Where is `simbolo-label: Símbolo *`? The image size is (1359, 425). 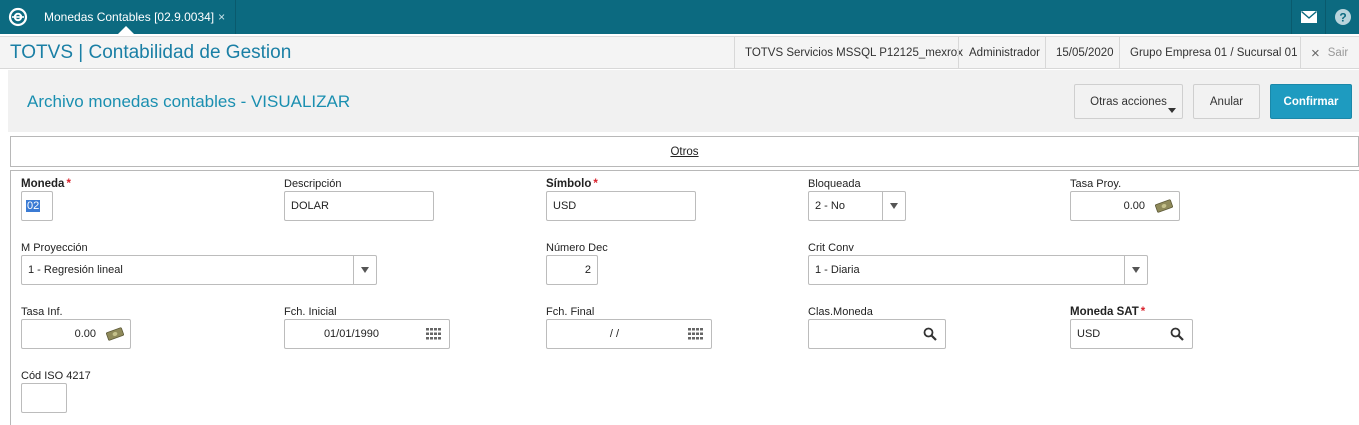
simbolo-label: Símbolo * is located at coordinates (572, 184).